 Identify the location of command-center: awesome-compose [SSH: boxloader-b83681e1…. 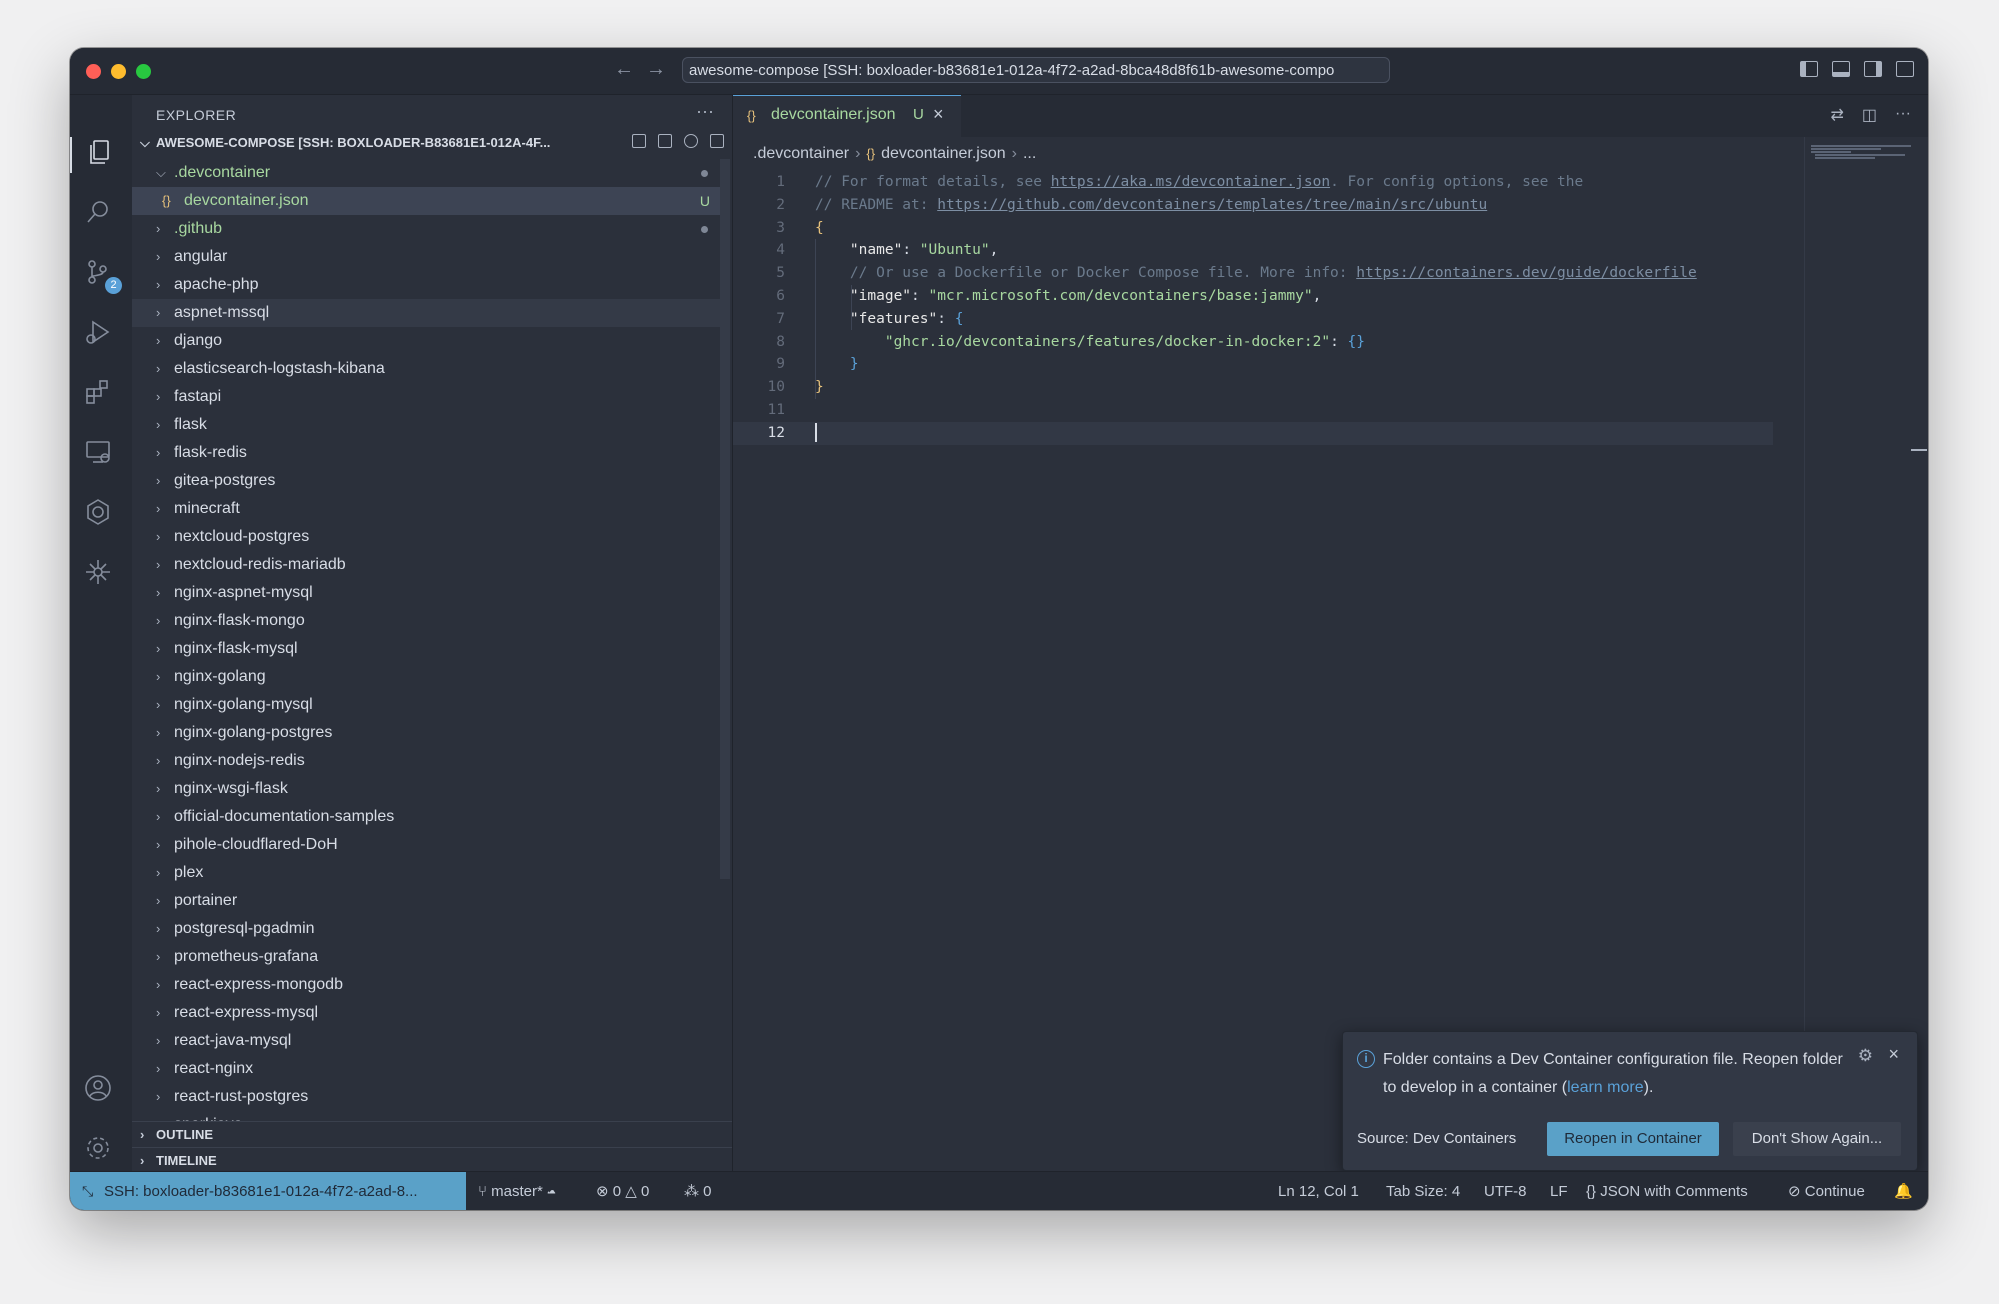
(1036, 70).